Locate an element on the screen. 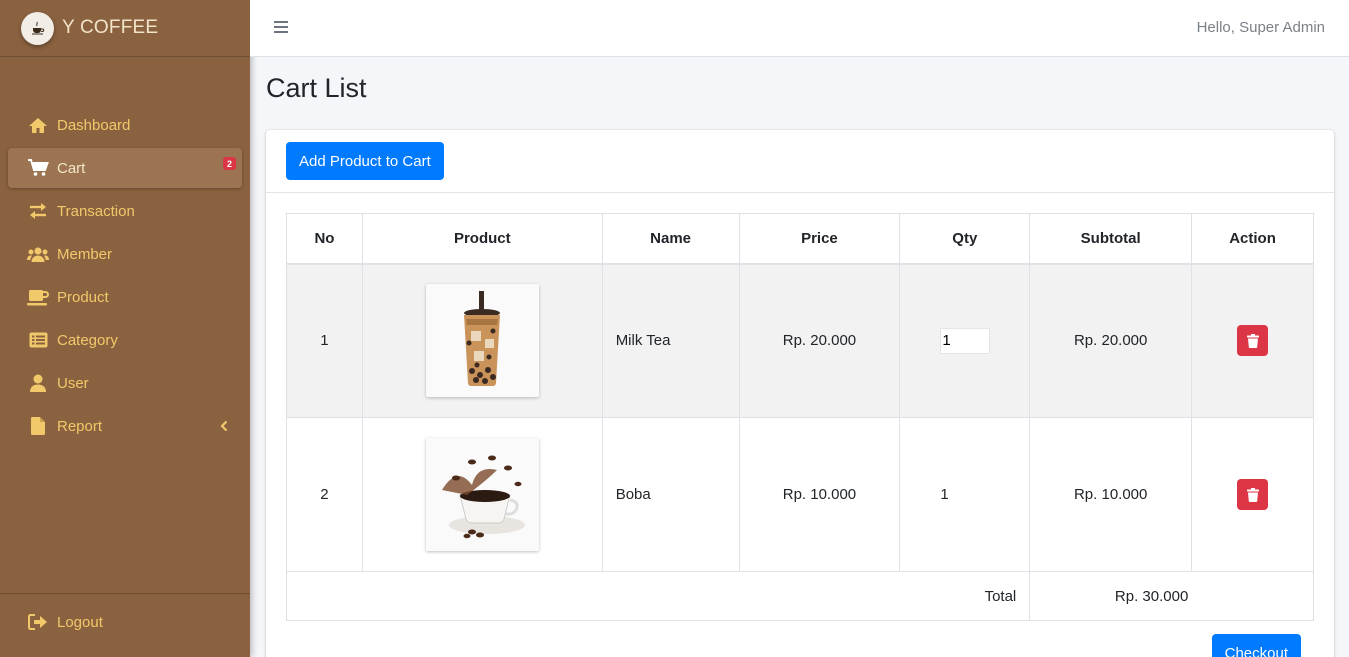 This screenshot has width=1349, height=657. total-value: Rp. 30.000 is located at coordinates (1171, 596).